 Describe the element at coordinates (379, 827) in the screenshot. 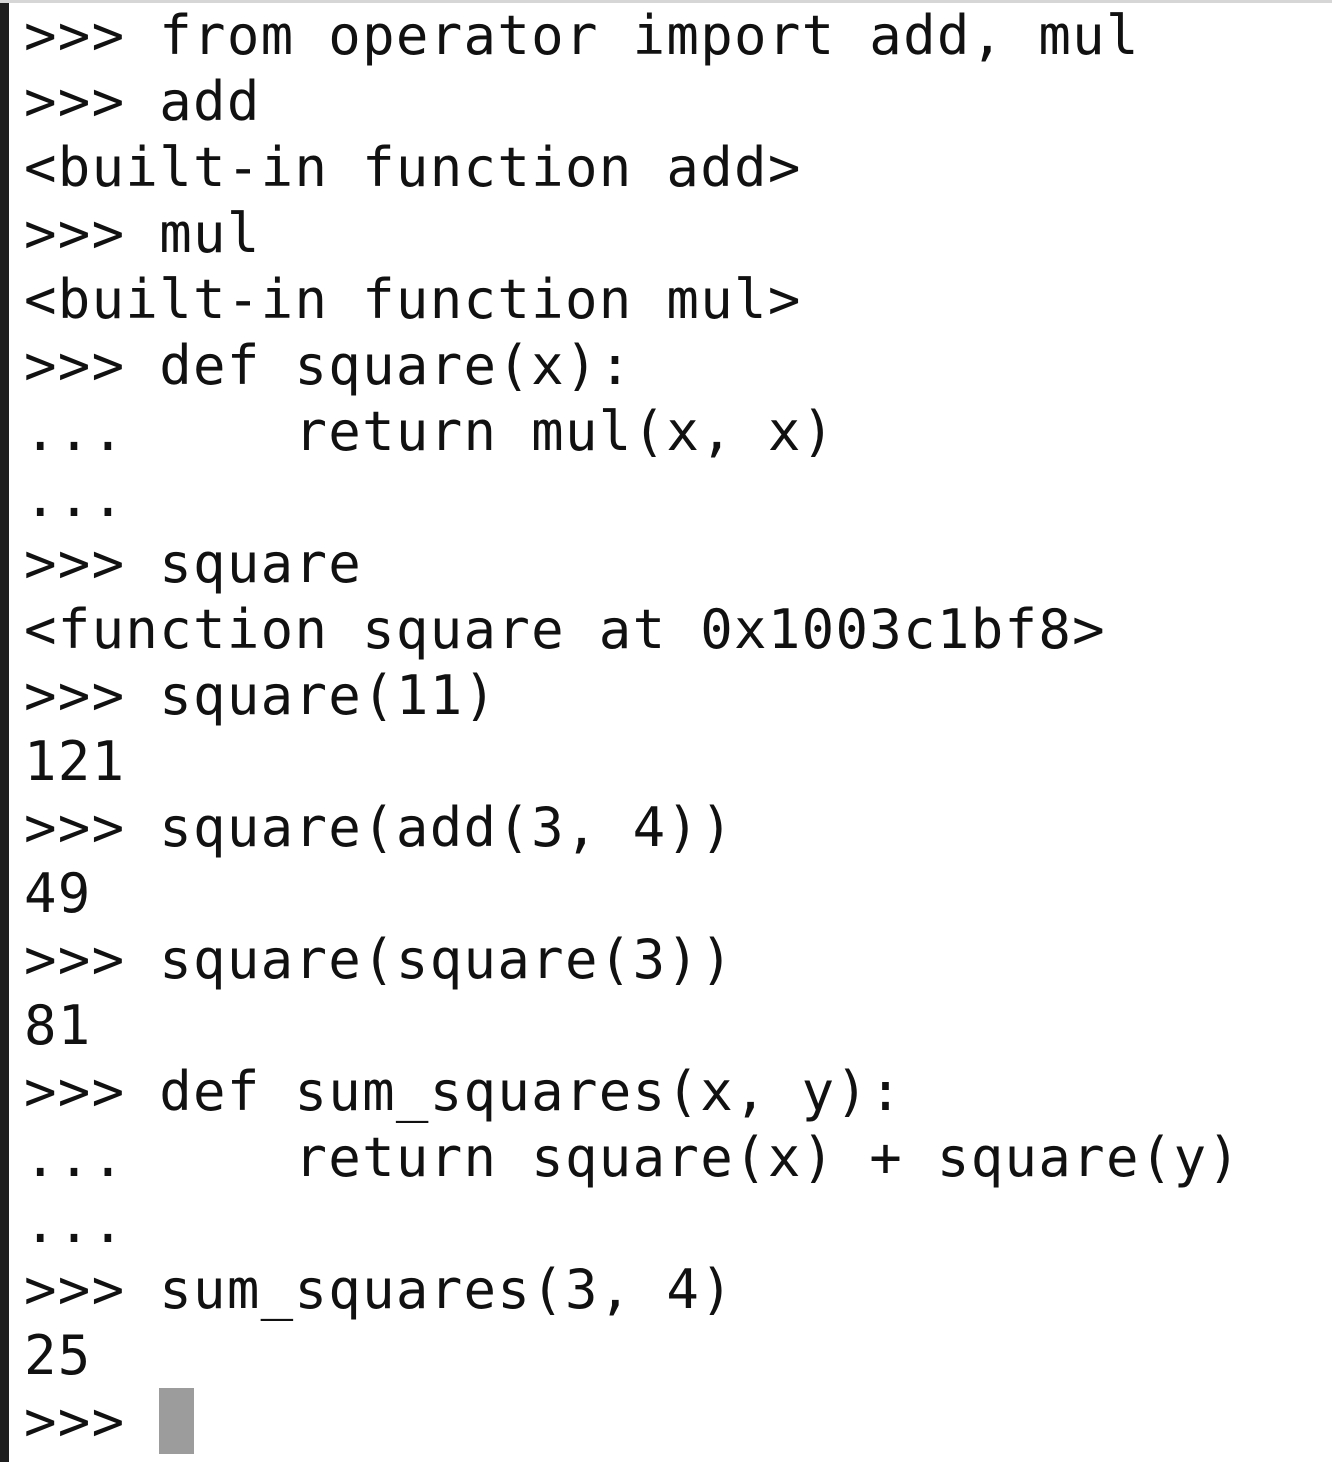

I see `repl-line: >>> square(add(3, 4))` at that location.